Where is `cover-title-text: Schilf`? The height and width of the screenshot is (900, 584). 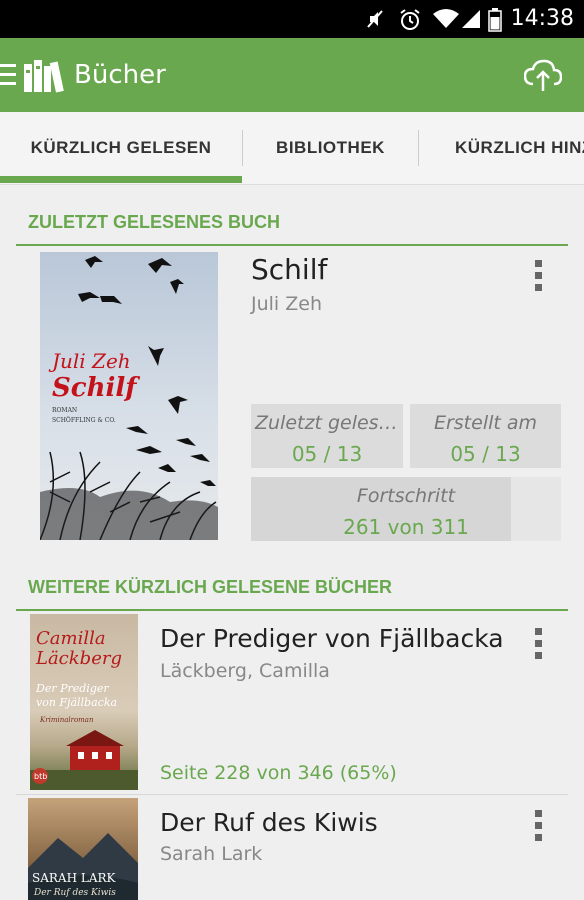
cover-title-text: Schilf is located at coordinates (96, 388).